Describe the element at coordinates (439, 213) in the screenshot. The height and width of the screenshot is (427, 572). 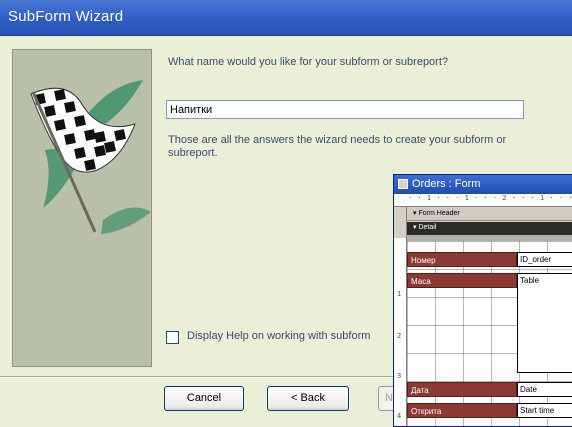
I see `form-header-label: Form Header` at that location.